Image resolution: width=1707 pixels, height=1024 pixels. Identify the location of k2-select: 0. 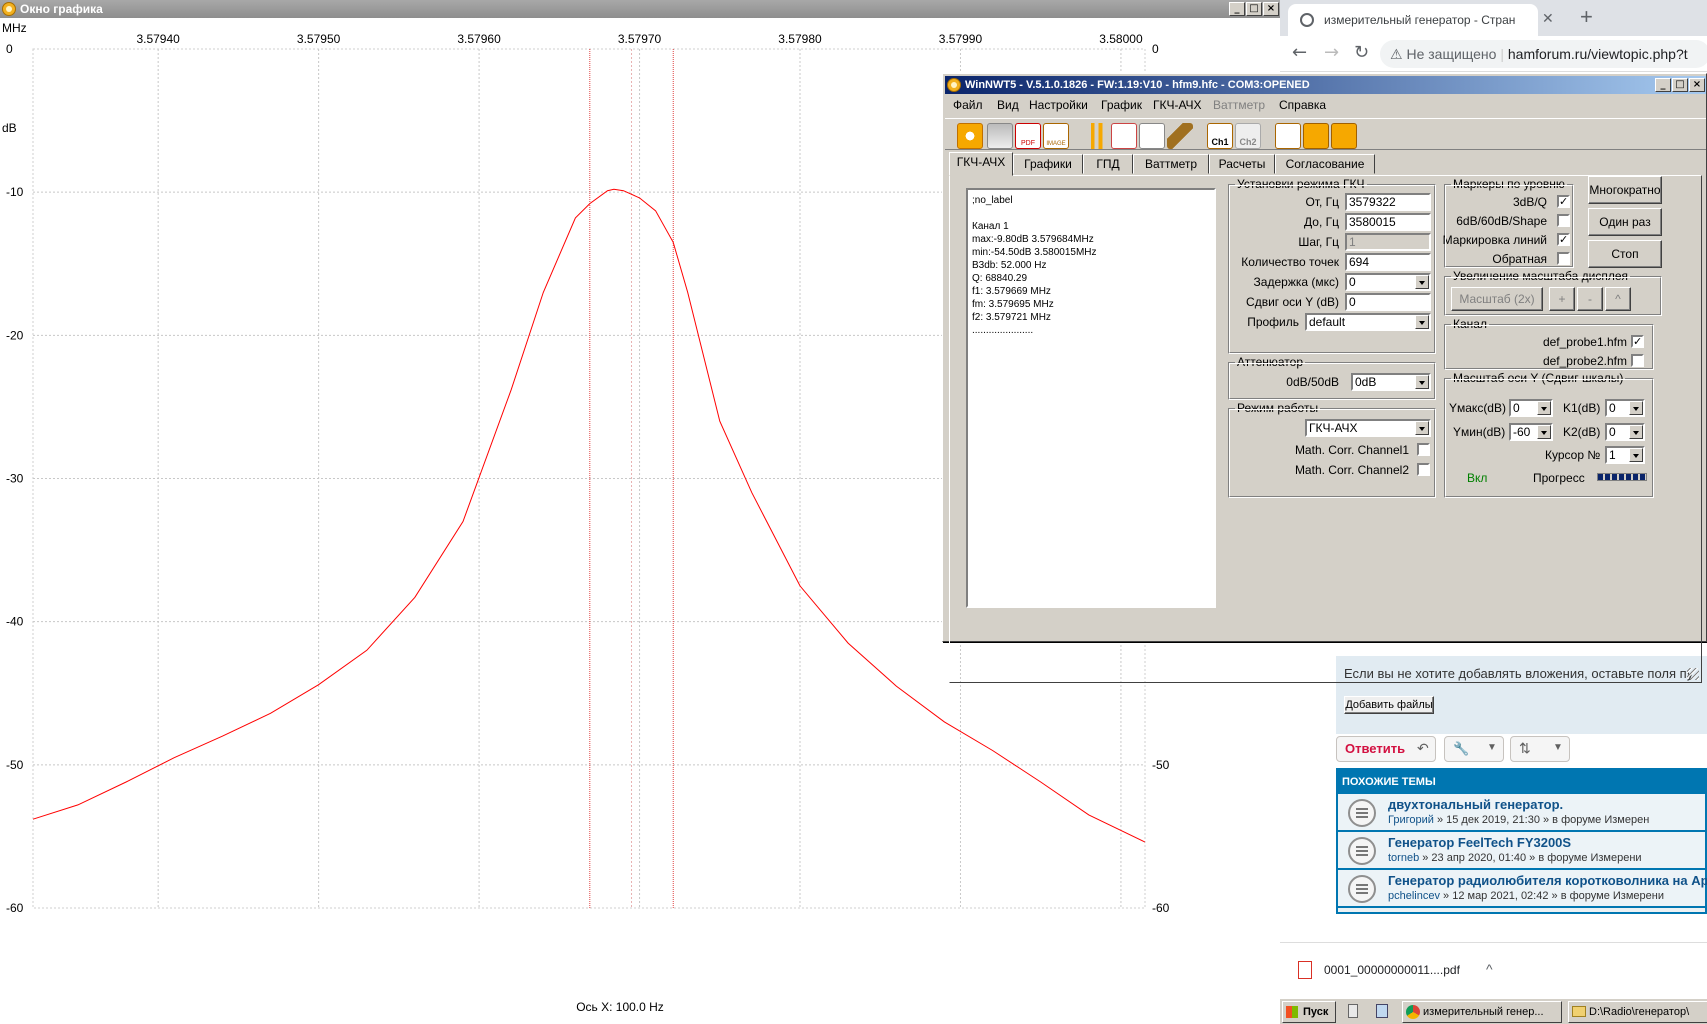
(1625, 432).